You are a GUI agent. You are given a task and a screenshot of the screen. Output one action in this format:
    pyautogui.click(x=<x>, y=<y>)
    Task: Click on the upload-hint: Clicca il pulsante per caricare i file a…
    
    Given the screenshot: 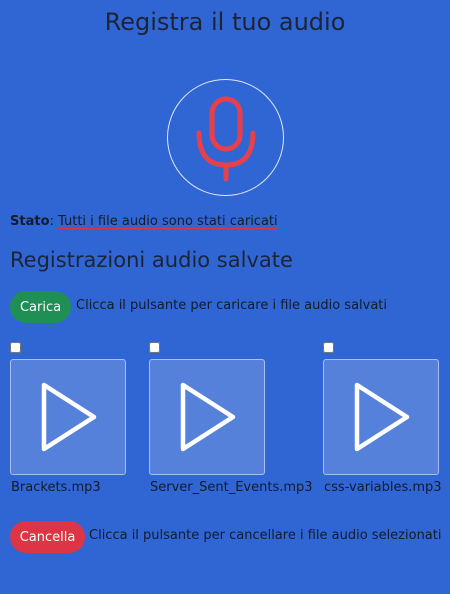 What is the action you would take?
    pyautogui.click(x=232, y=305)
    